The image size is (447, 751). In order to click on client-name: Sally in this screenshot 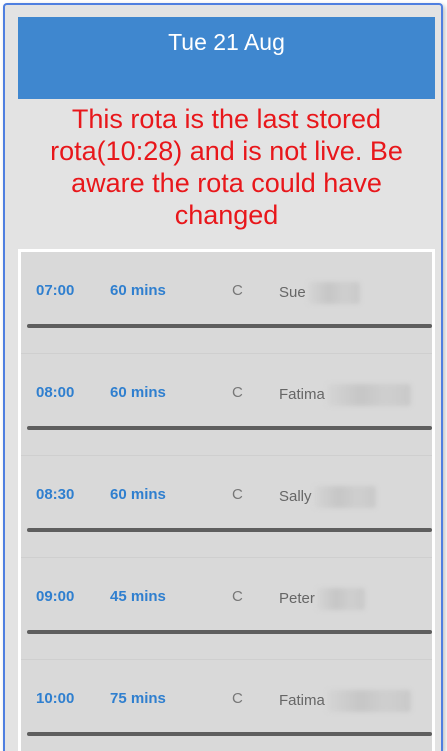, I will do `click(327, 497)`.